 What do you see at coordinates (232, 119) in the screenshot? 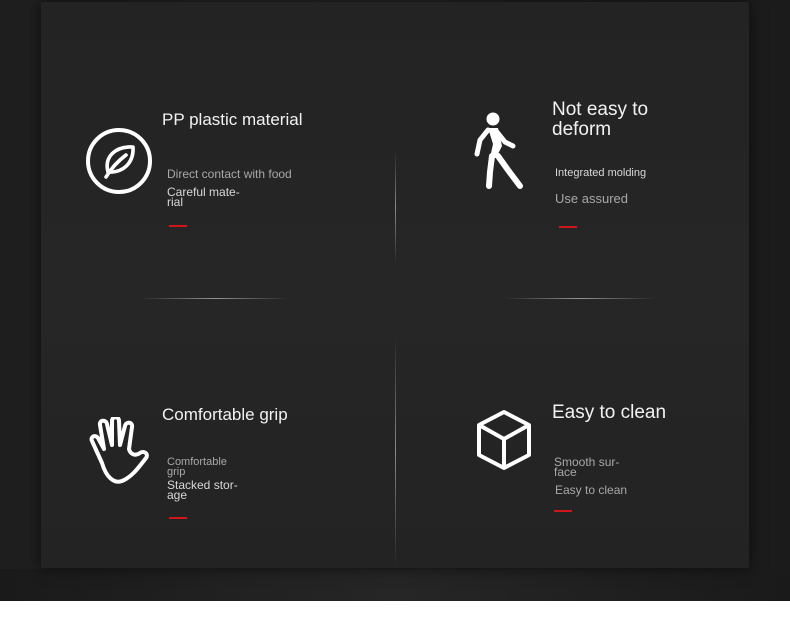
I see `feature-title-pp-plastic: PP plastic material` at bounding box center [232, 119].